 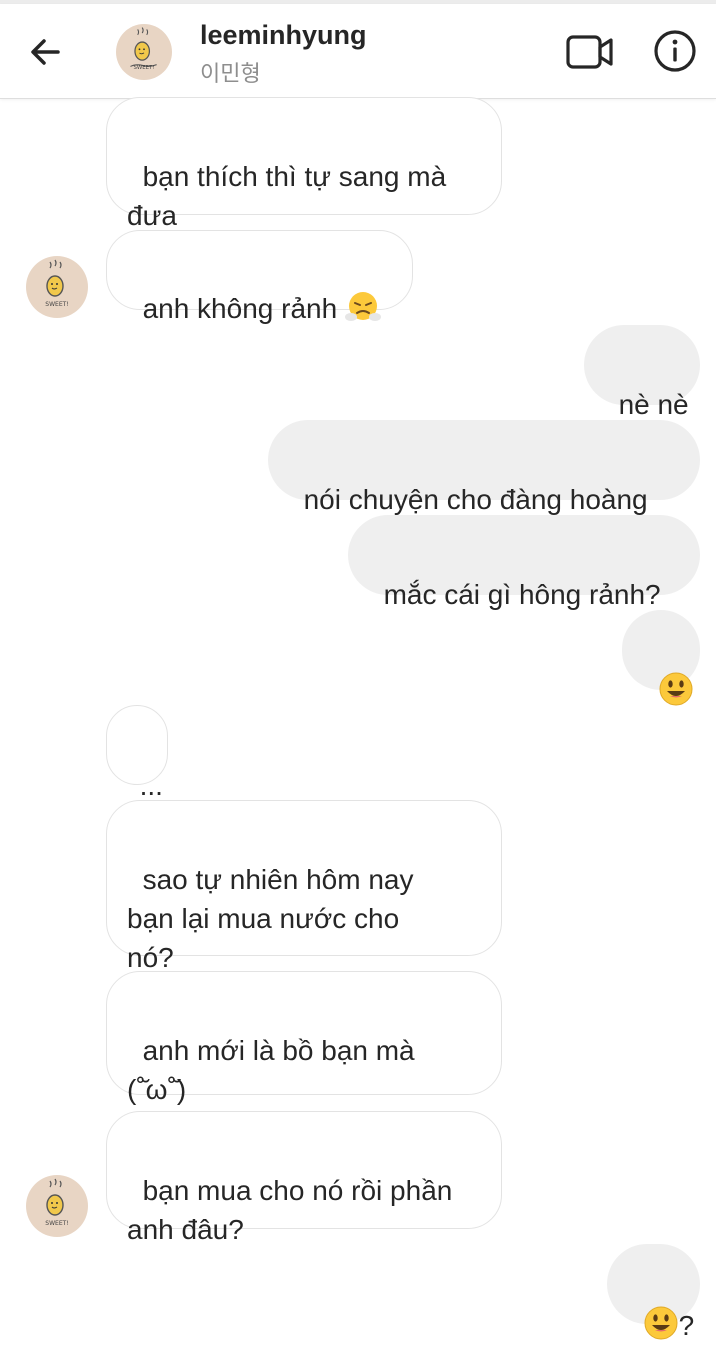 I want to click on message-text: bạn thích thì tự sang mà đưa, so click(x=287, y=196).